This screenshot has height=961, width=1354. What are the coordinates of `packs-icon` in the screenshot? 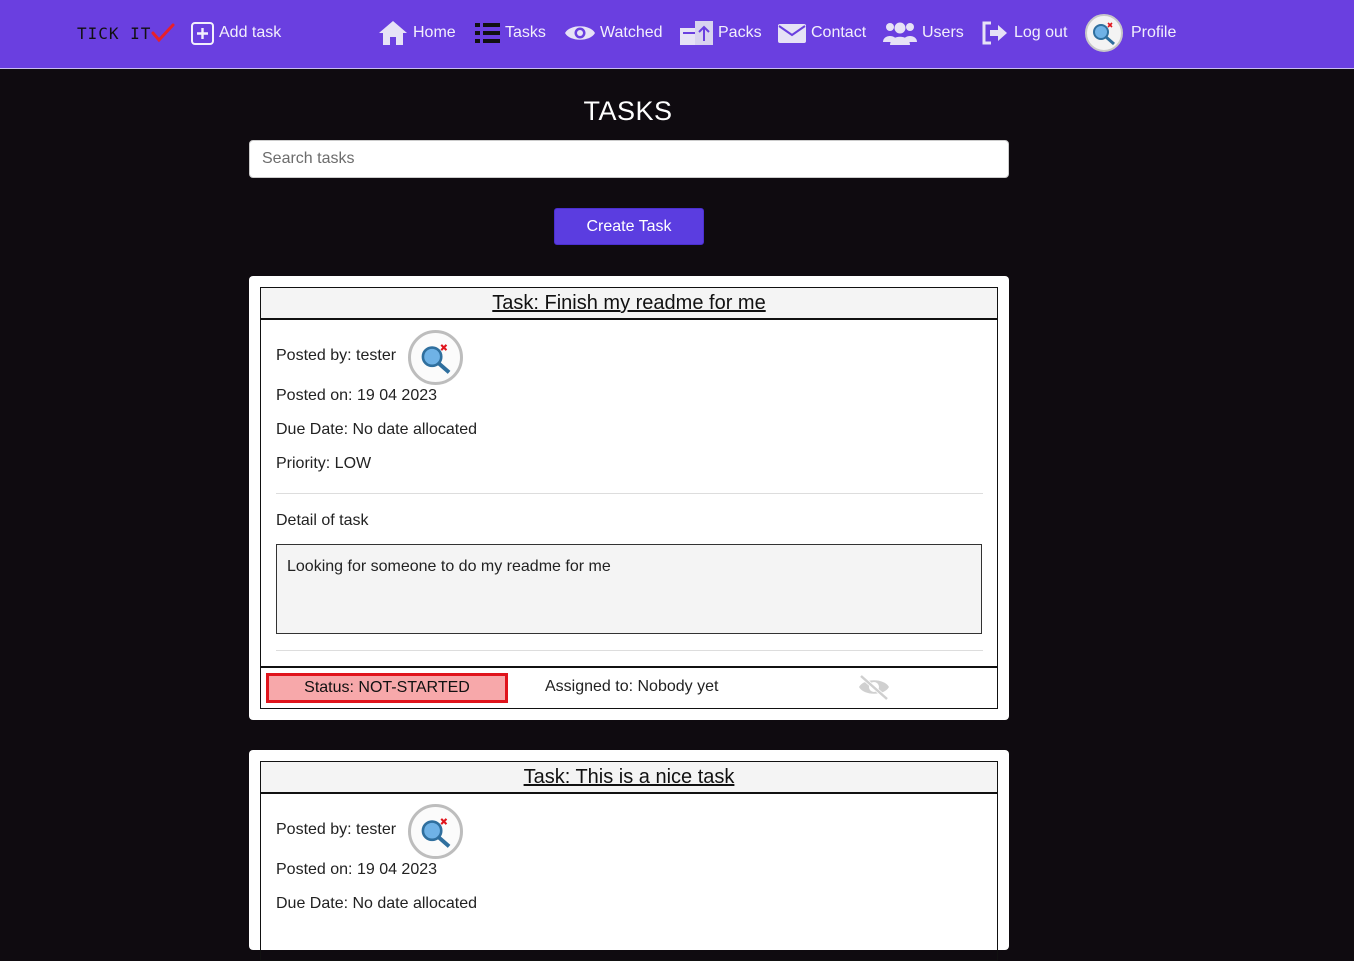 It's located at (696, 33).